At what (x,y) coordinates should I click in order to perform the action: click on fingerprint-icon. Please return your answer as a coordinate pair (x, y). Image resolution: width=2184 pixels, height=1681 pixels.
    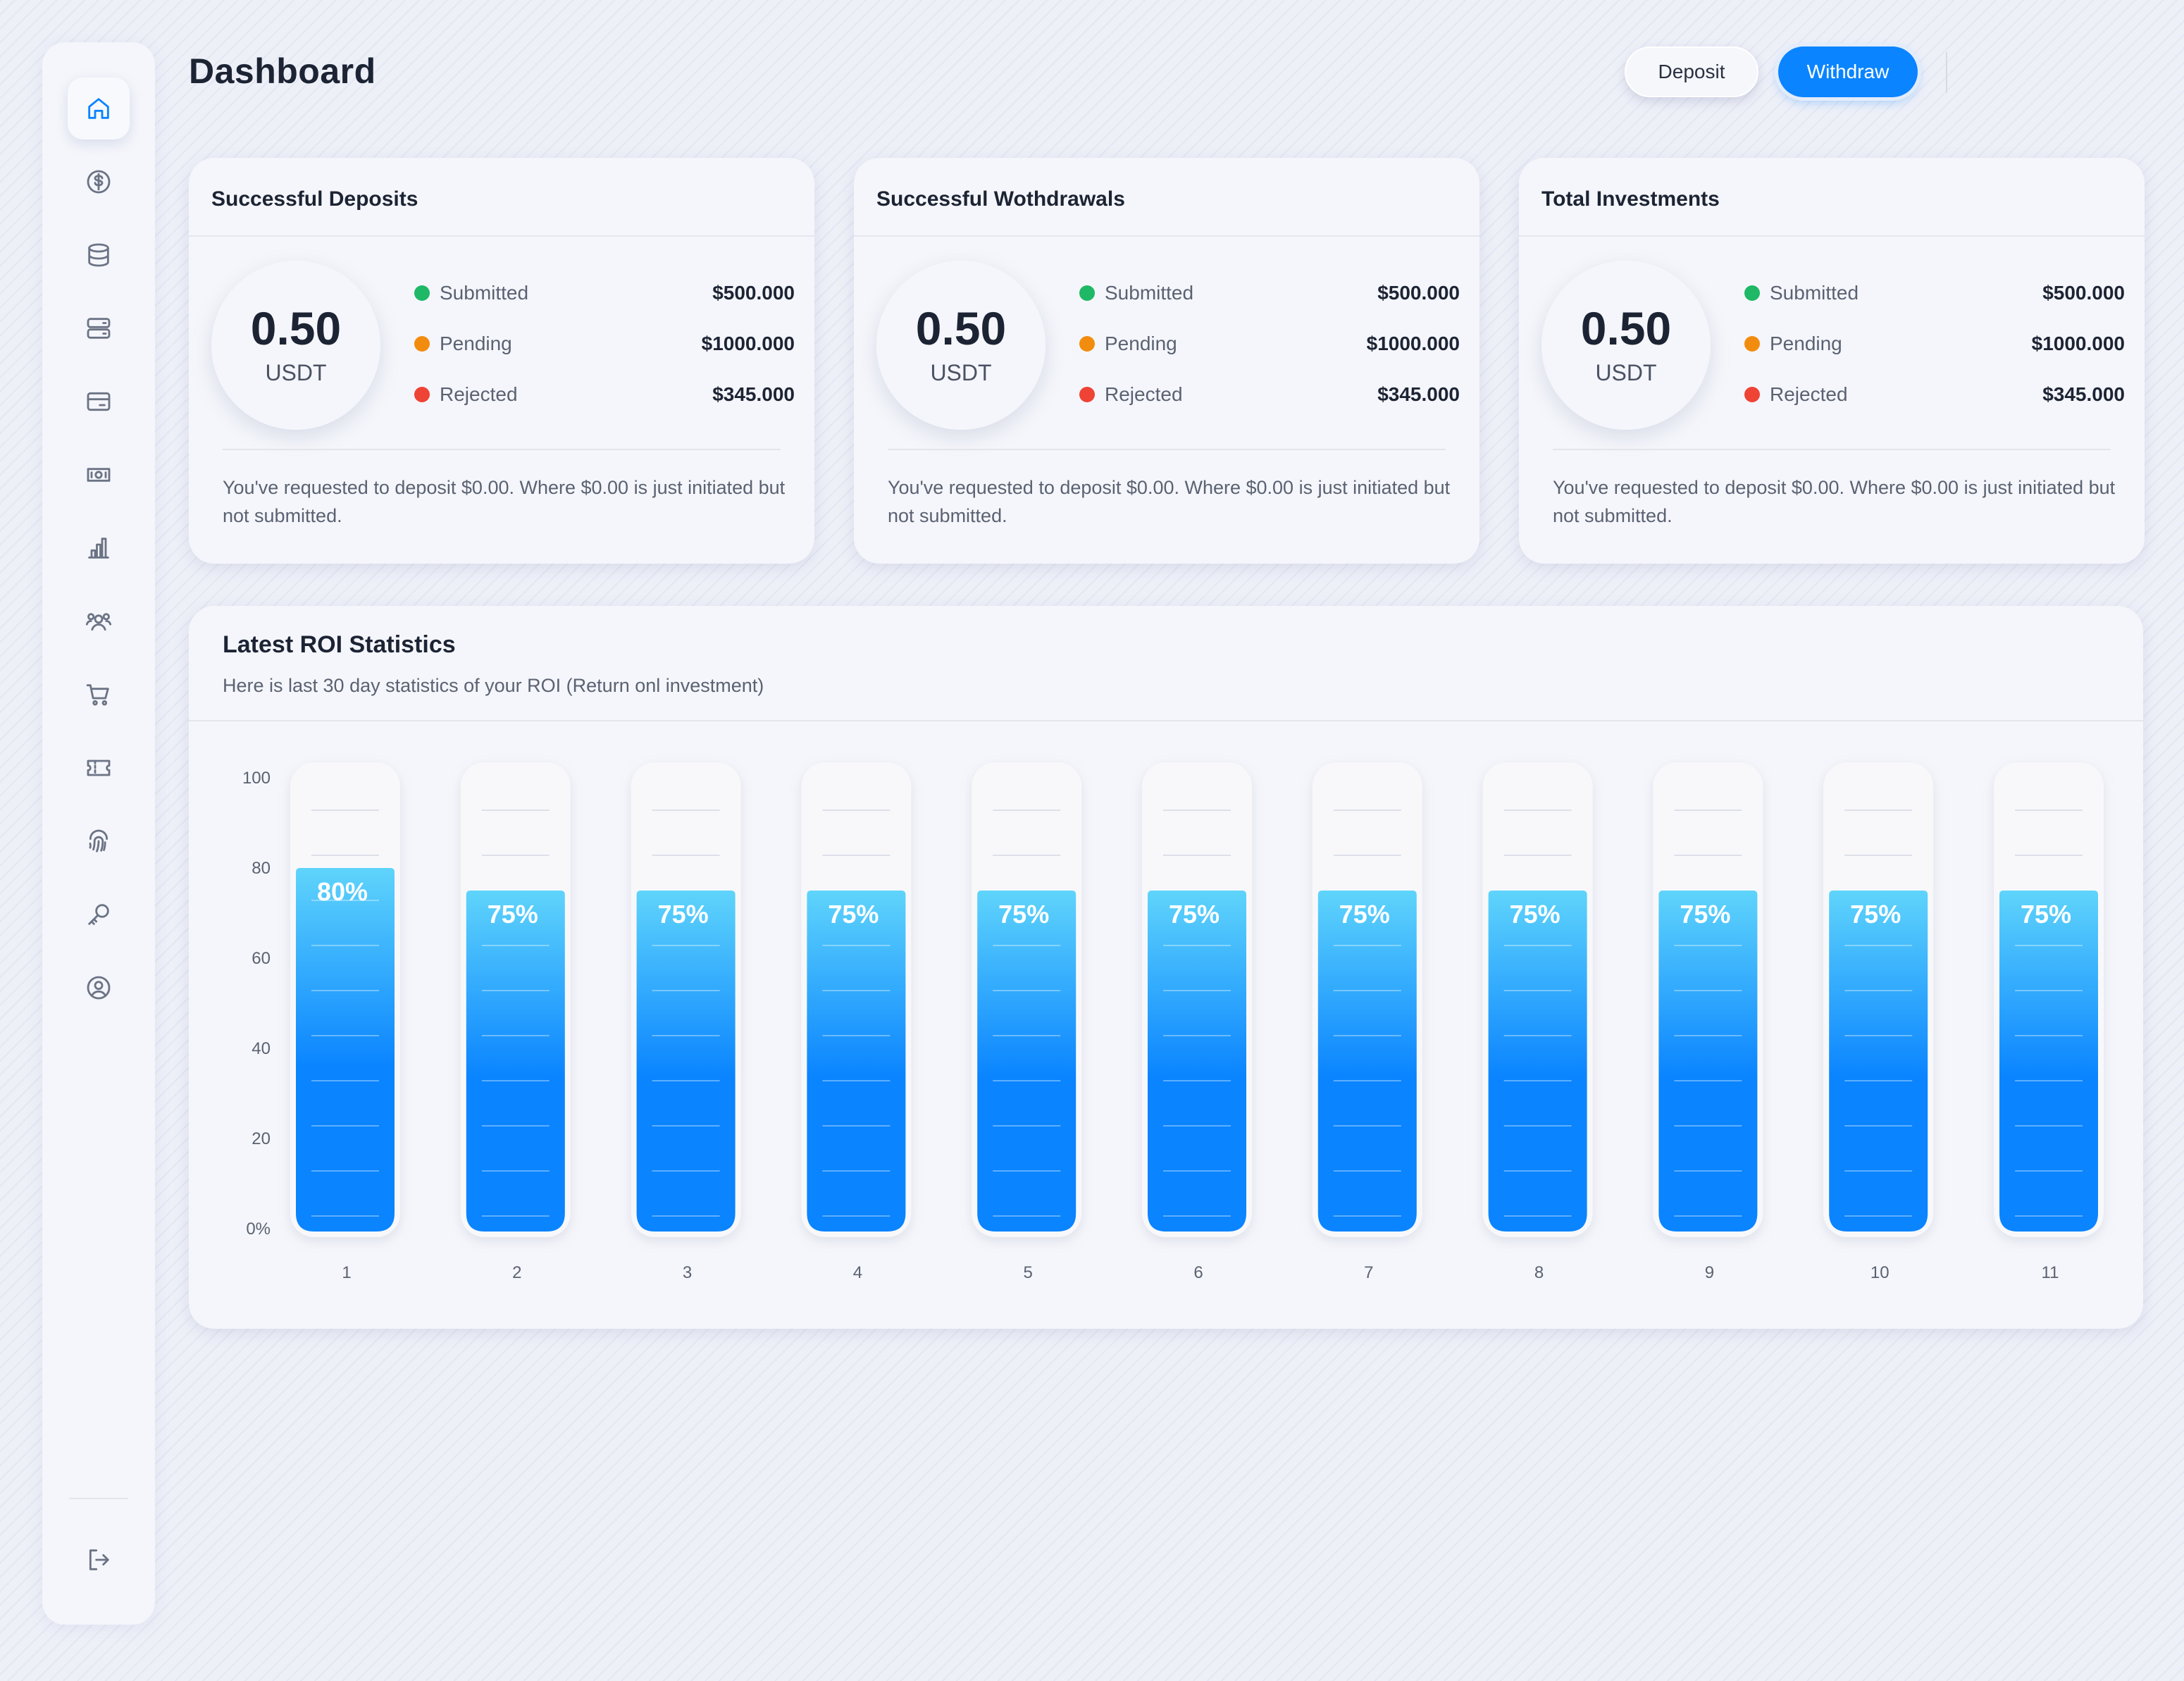
    Looking at the image, I should click on (99, 841).